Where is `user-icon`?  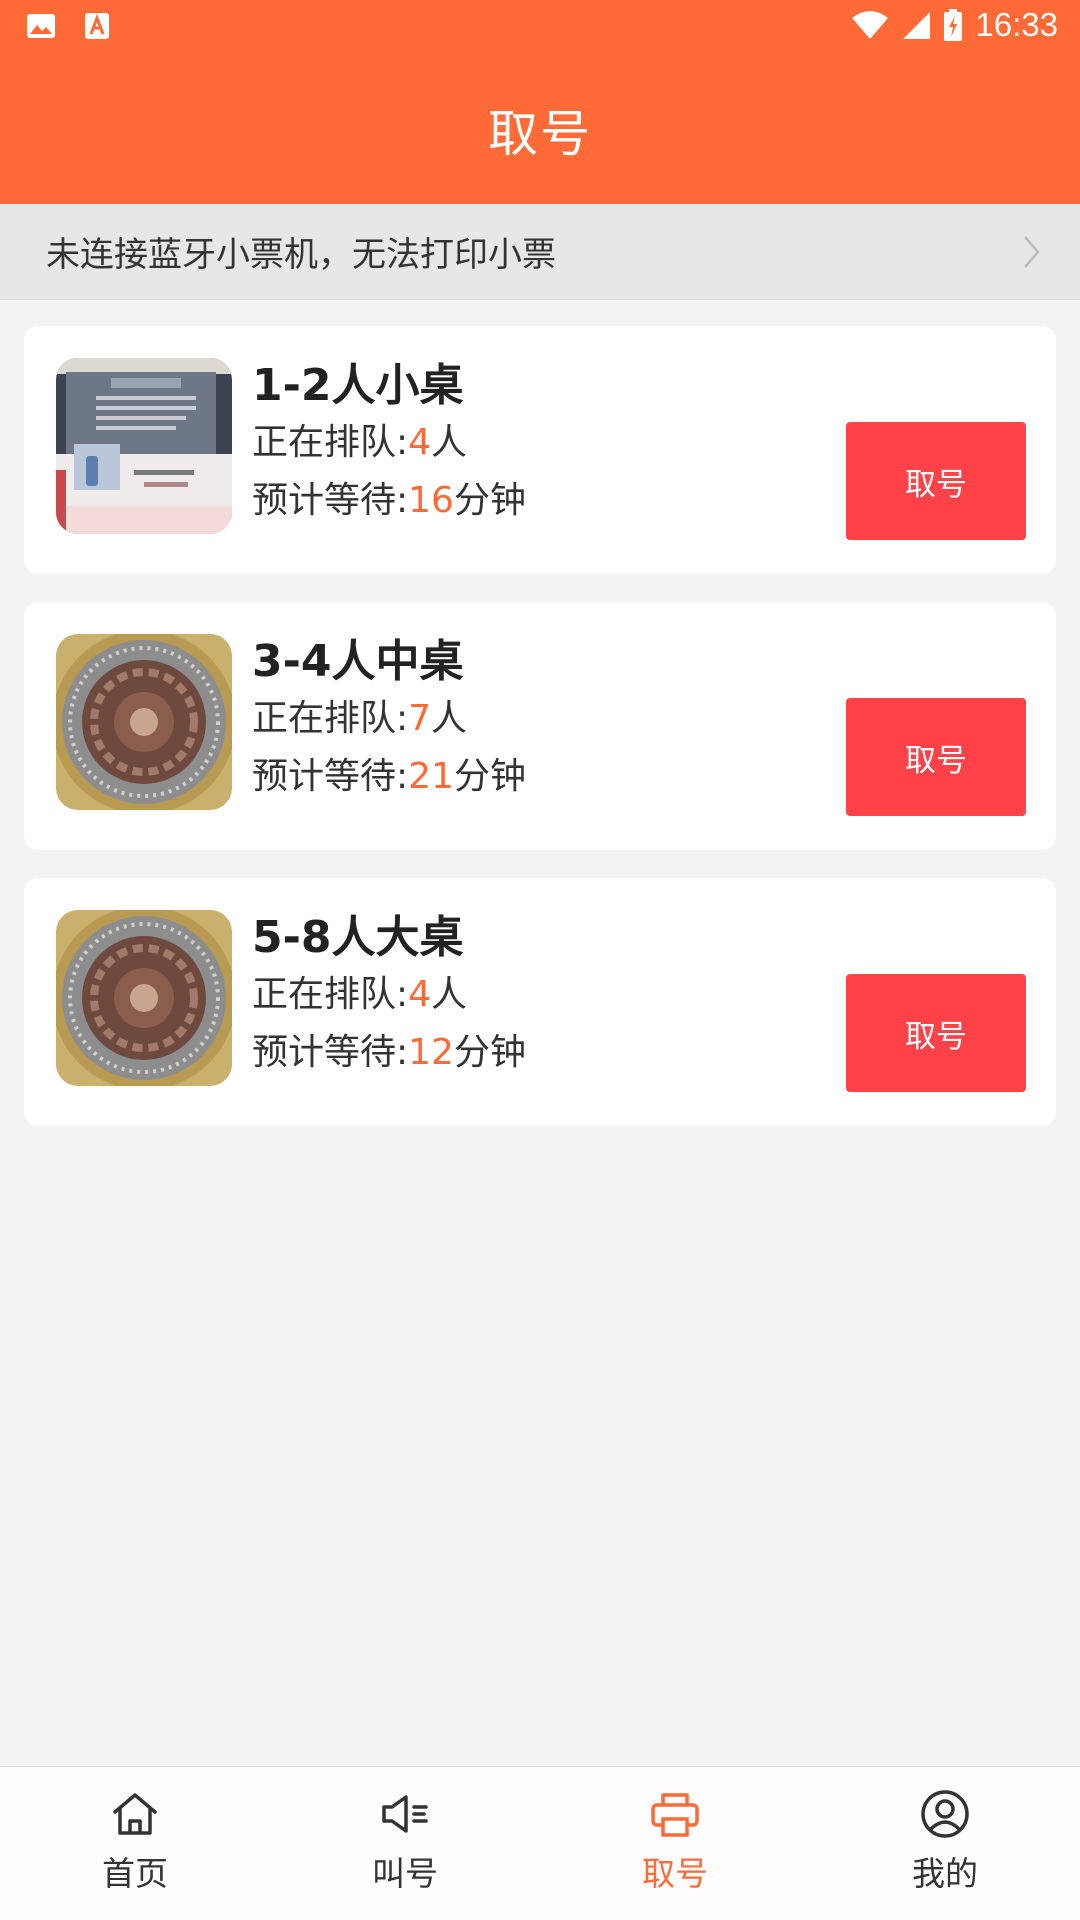
user-icon is located at coordinates (945, 1814).